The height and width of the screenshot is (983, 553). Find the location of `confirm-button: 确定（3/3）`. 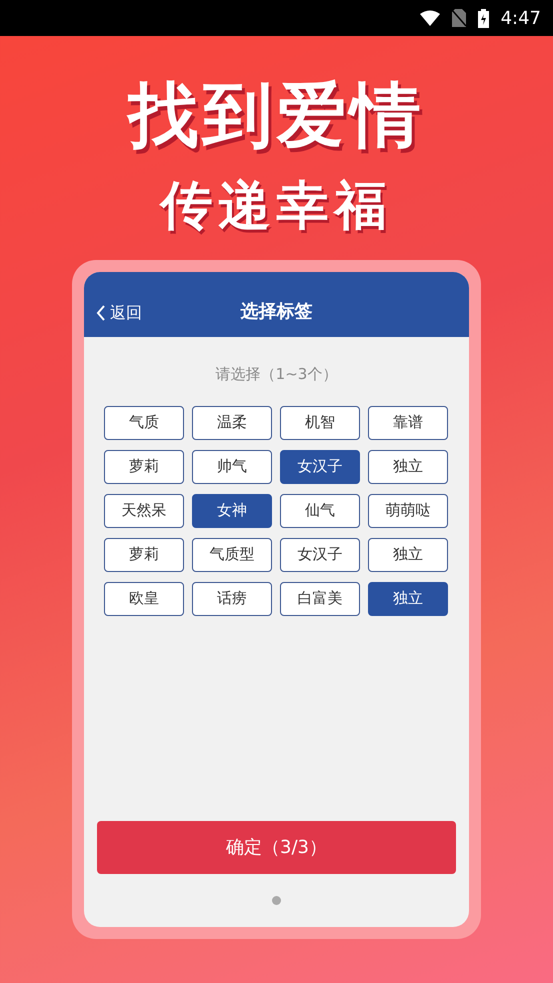

confirm-button: 确定（3/3） is located at coordinates (276, 847).